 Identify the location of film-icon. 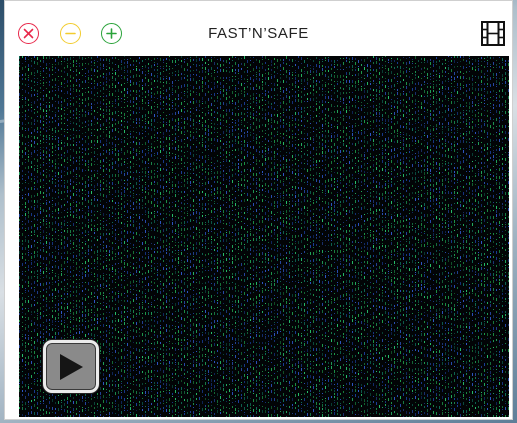
(493, 33).